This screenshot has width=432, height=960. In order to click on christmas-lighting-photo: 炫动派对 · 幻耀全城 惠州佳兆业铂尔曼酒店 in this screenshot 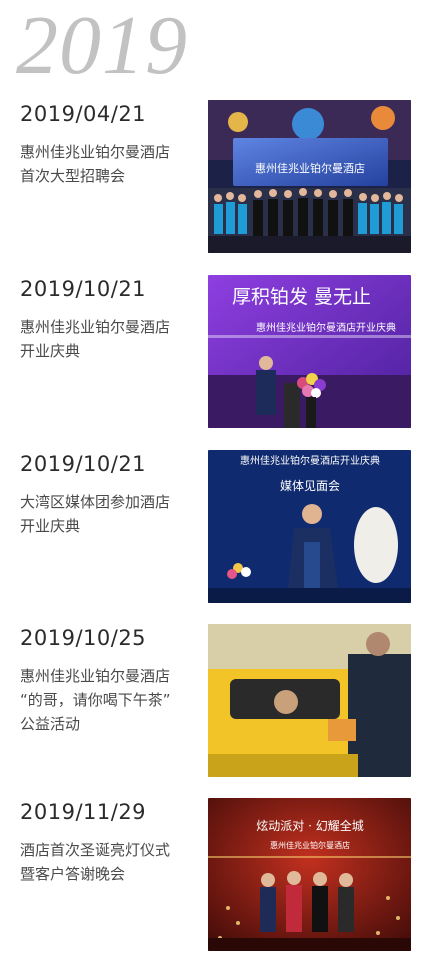, I will do `click(309, 874)`.